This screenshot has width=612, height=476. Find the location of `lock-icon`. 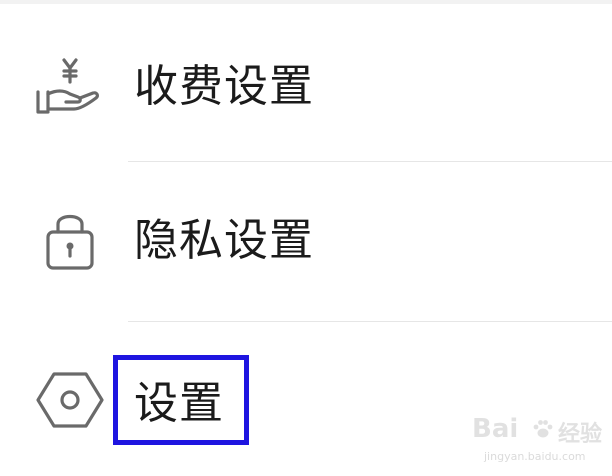

lock-icon is located at coordinates (70, 242).